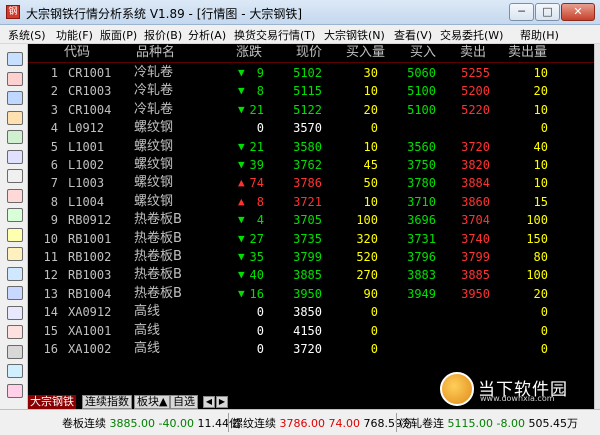 This screenshot has height=435, width=600. What do you see at coordinates (50, 293) in the screenshot?
I see `row-index: 13` at bounding box center [50, 293].